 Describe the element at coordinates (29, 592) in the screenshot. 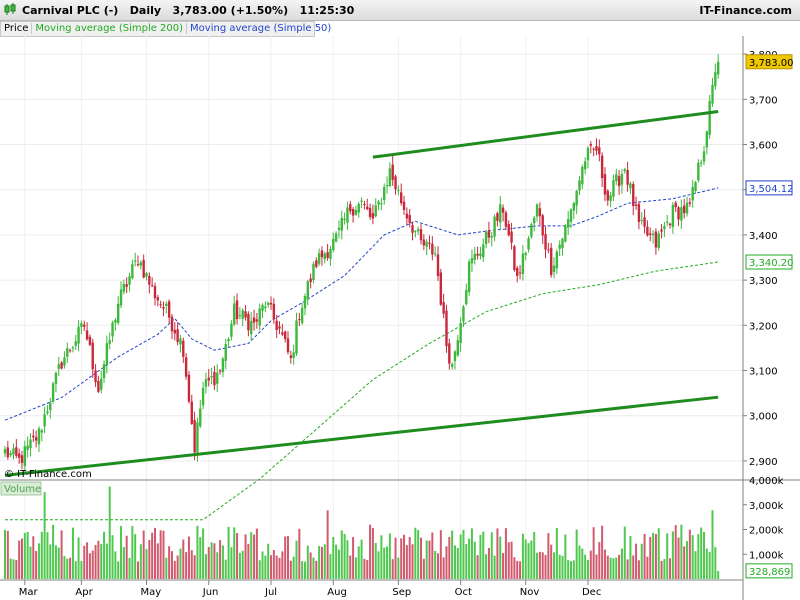

I see `month-label: Mar` at that location.